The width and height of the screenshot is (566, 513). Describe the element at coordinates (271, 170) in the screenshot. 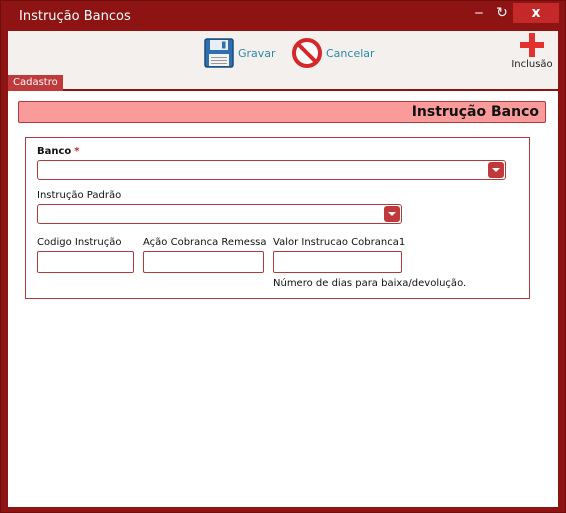

I see `banco-select` at that location.